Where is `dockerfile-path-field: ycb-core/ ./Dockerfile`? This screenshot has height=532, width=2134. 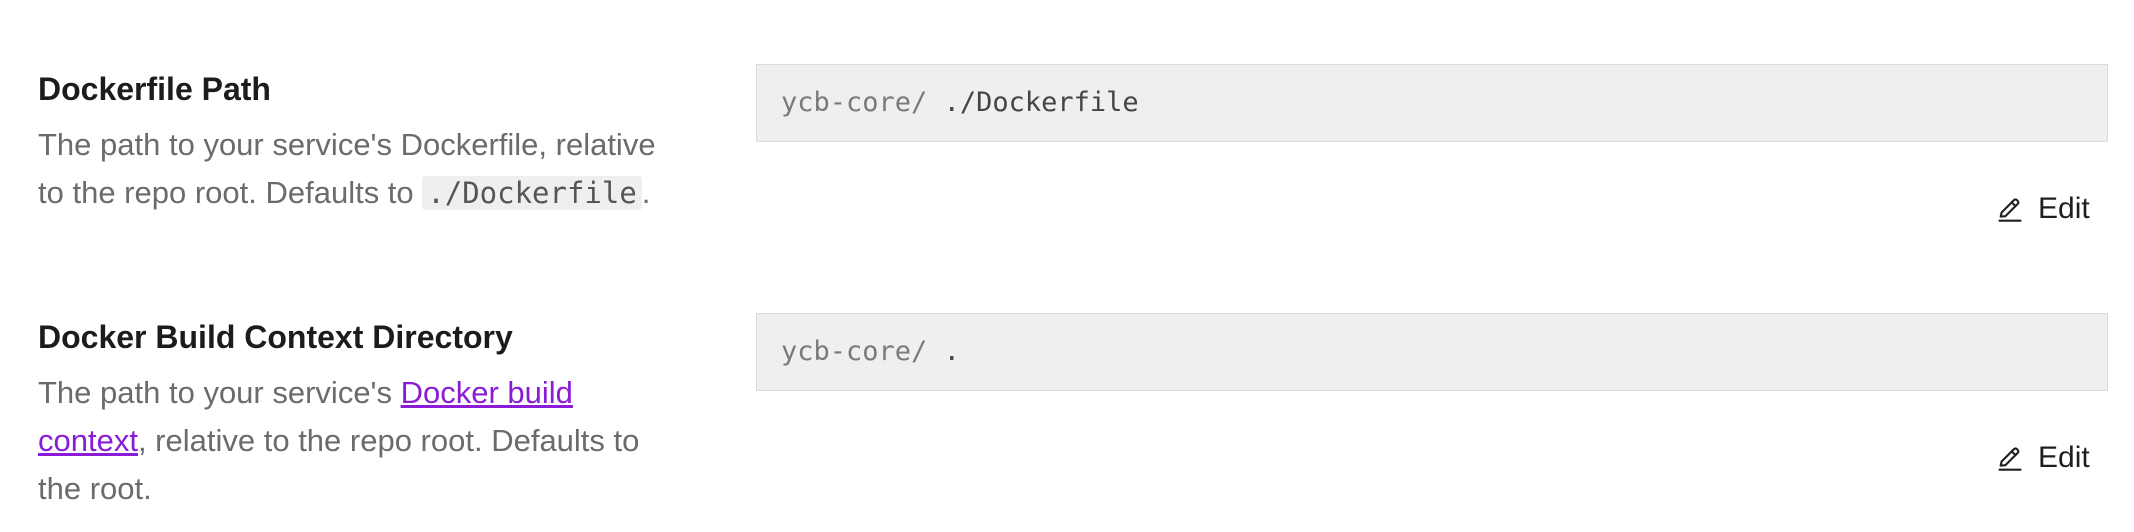 dockerfile-path-field: ycb-core/ ./Dockerfile is located at coordinates (1432, 103).